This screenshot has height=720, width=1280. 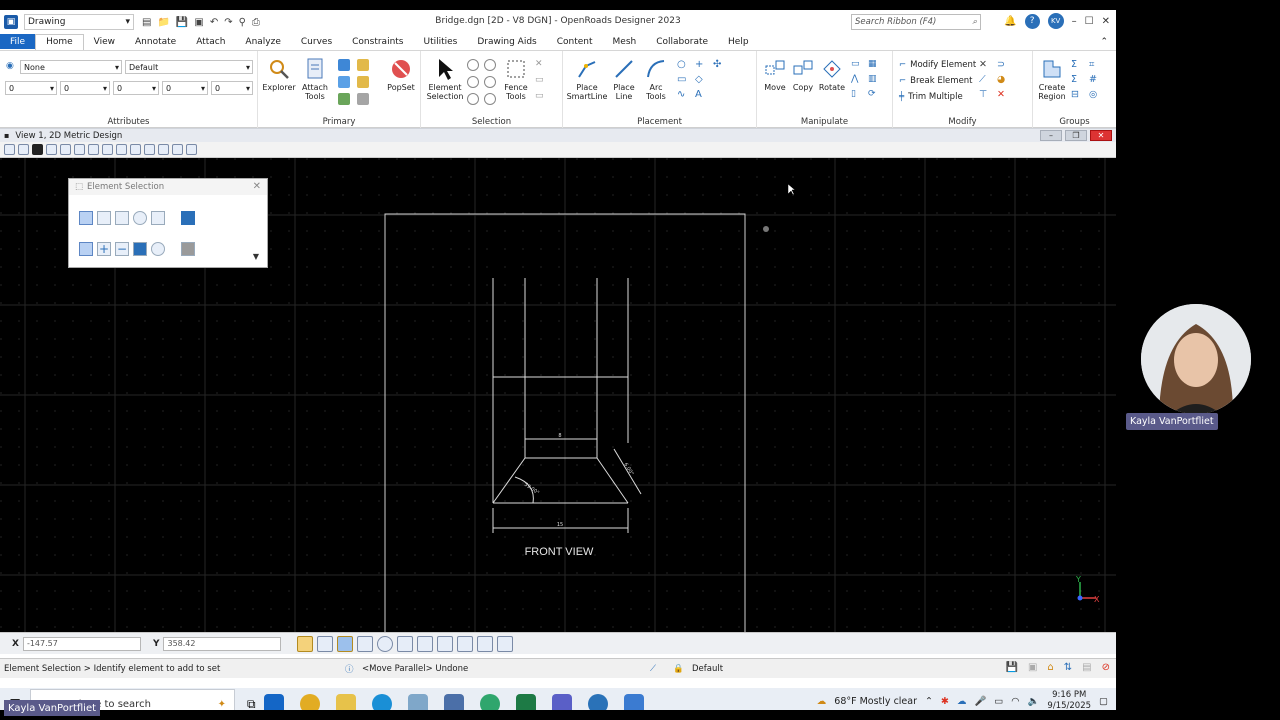 I want to click on hole-icon: ⊟, so click(x=1078, y=94).